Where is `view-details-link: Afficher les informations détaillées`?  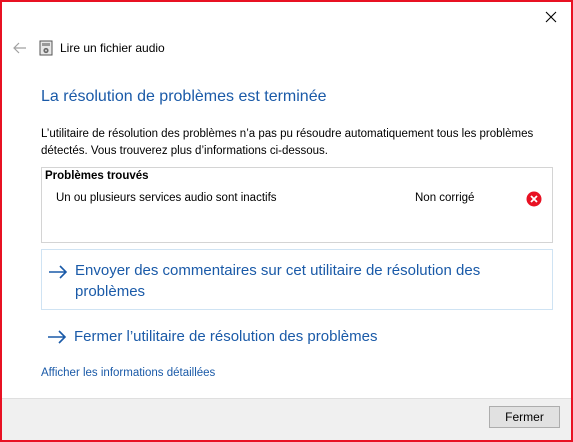 view-details-link: Afficher les informations détaillées is located at coordinates (128, 373).